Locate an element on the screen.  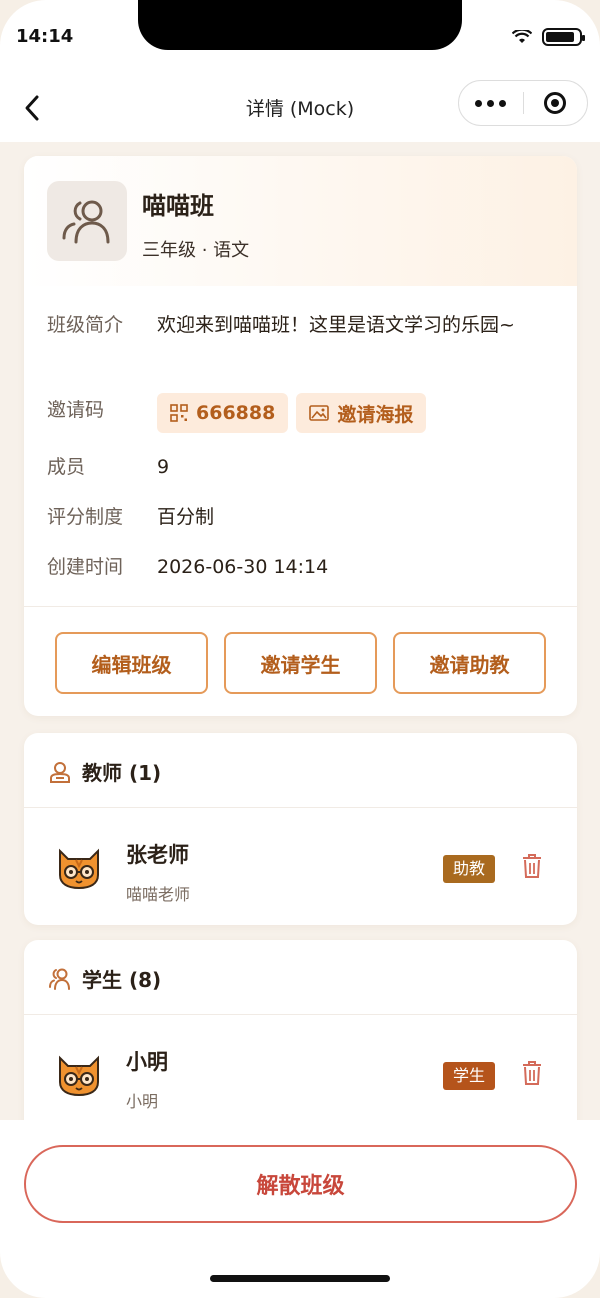
invite-chips: 666888 邀请海报 is located at coordinates (295, 413).